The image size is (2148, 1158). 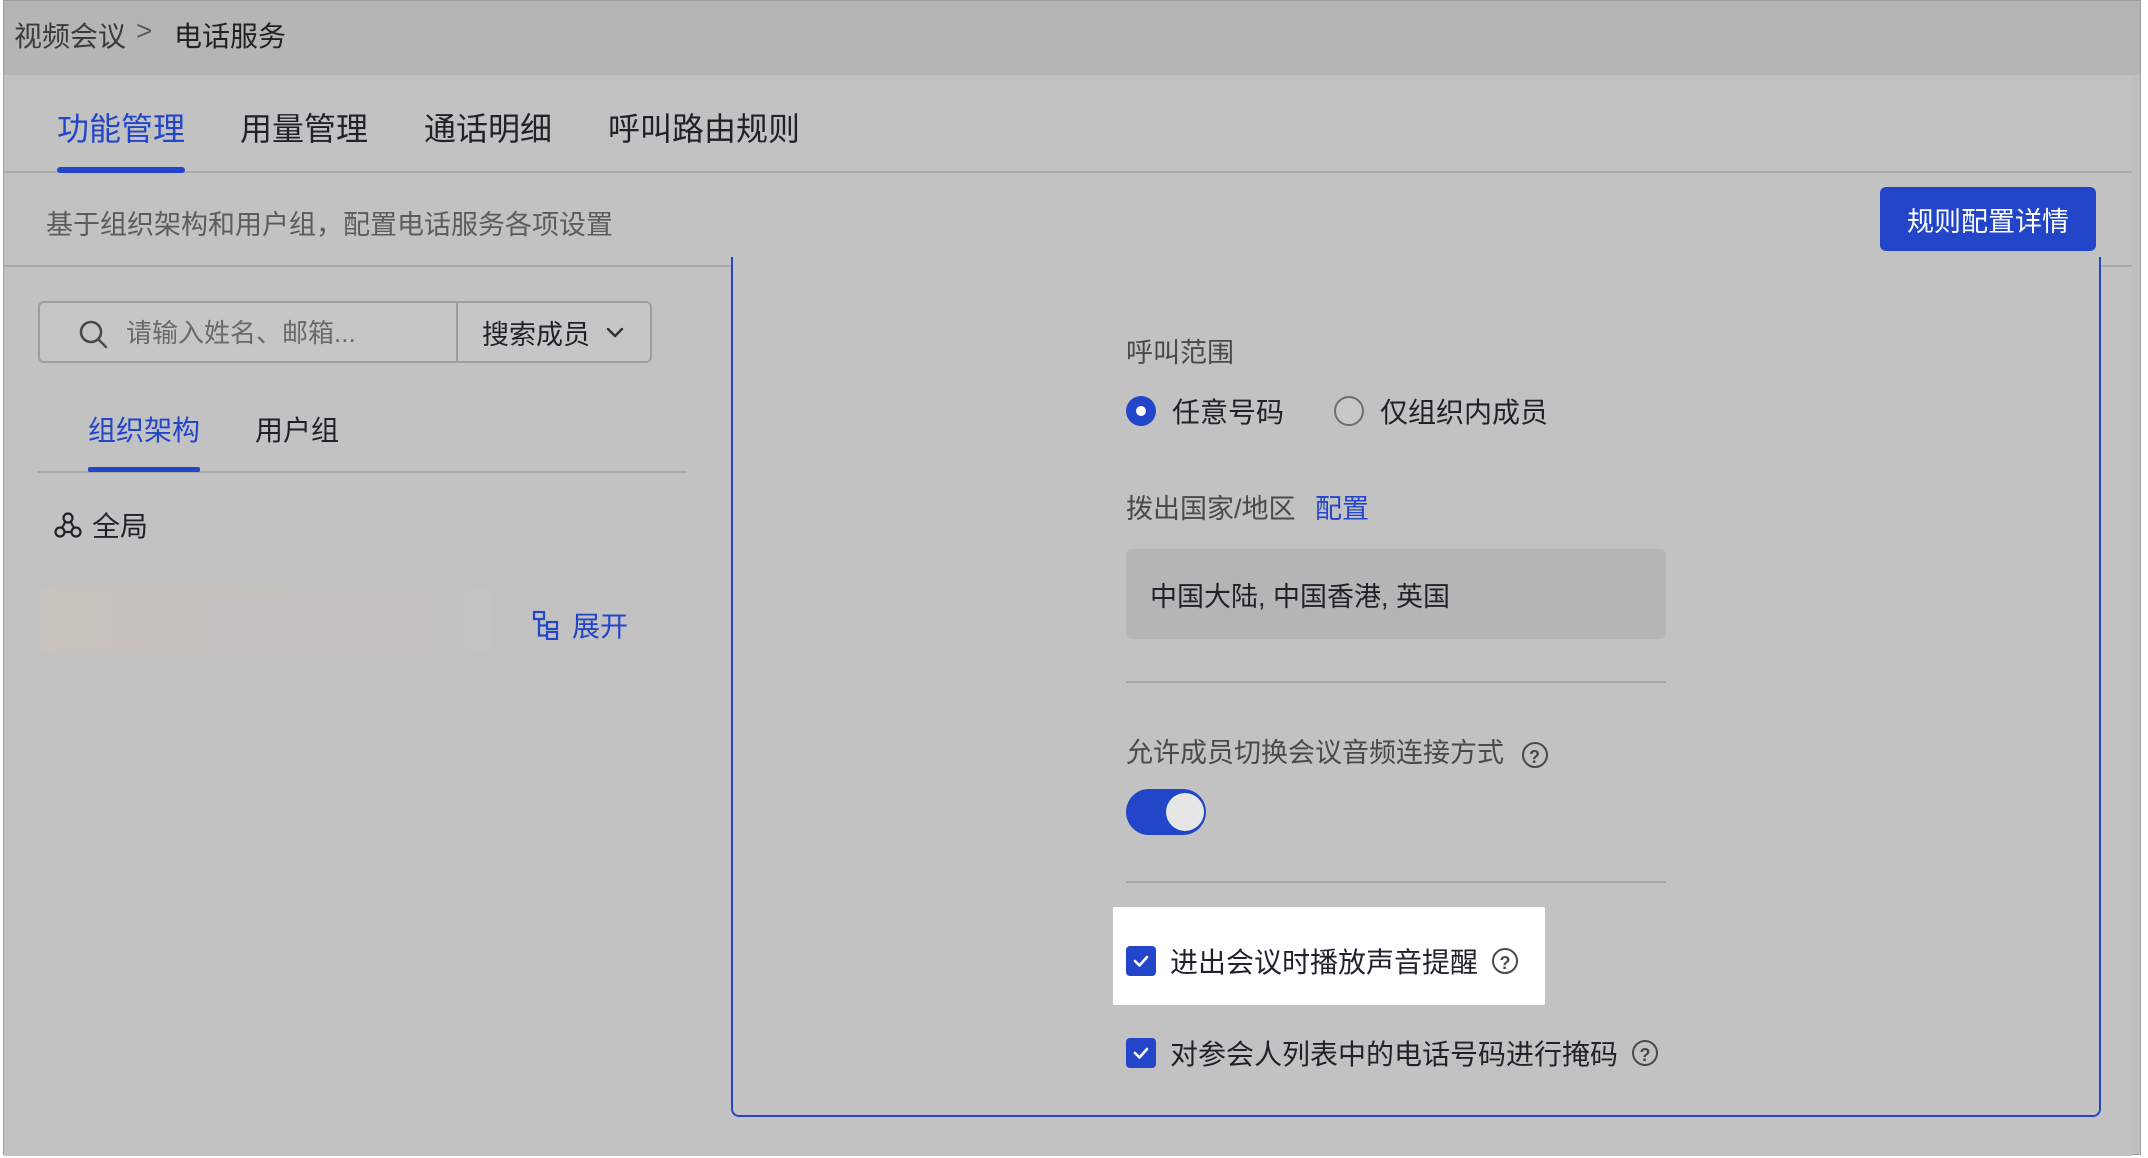 I want to click on tree-item-global-label: 全局, so click(x=120, y=526).